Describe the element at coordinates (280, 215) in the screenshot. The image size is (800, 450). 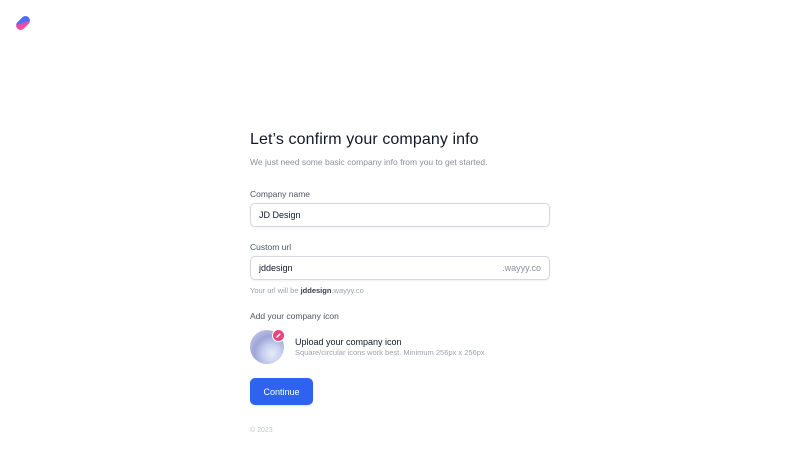
I see `company-name-value: JD Design` at that location.